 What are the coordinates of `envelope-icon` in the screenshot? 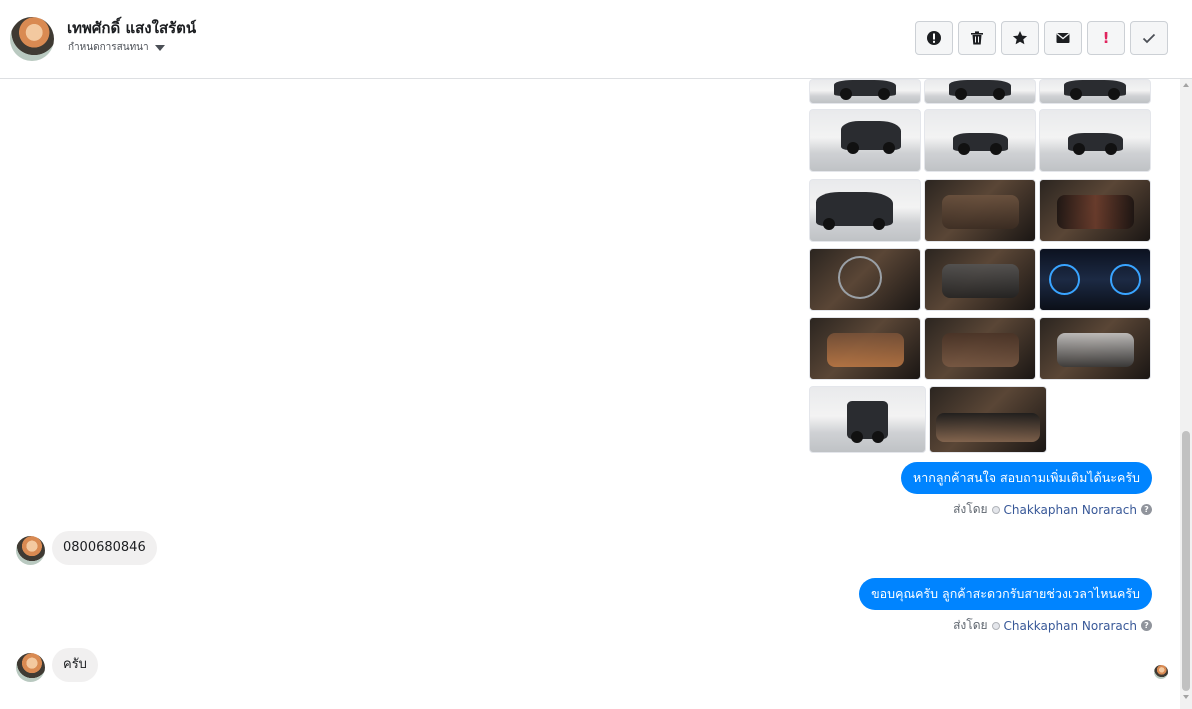 It's located at (1063, 37).